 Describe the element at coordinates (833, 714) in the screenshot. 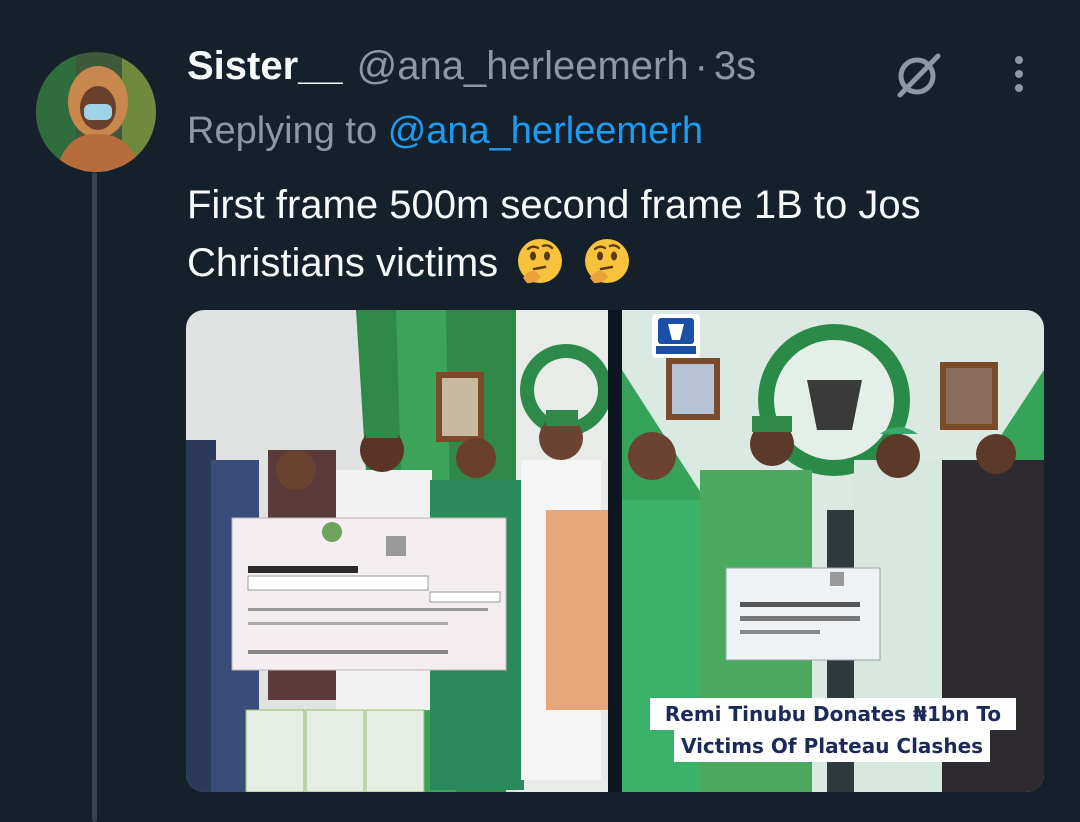

I see `news-caption-line-1: Remi Tinubu Donates ₦1bn To` at that location.